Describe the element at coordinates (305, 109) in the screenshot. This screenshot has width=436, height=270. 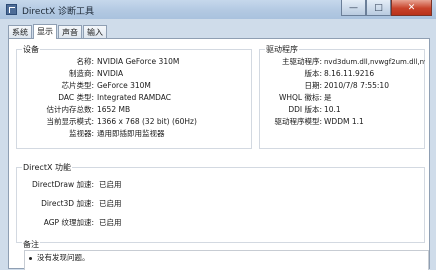
I see `driver-label-ddi: DDI 版本:` at that location.